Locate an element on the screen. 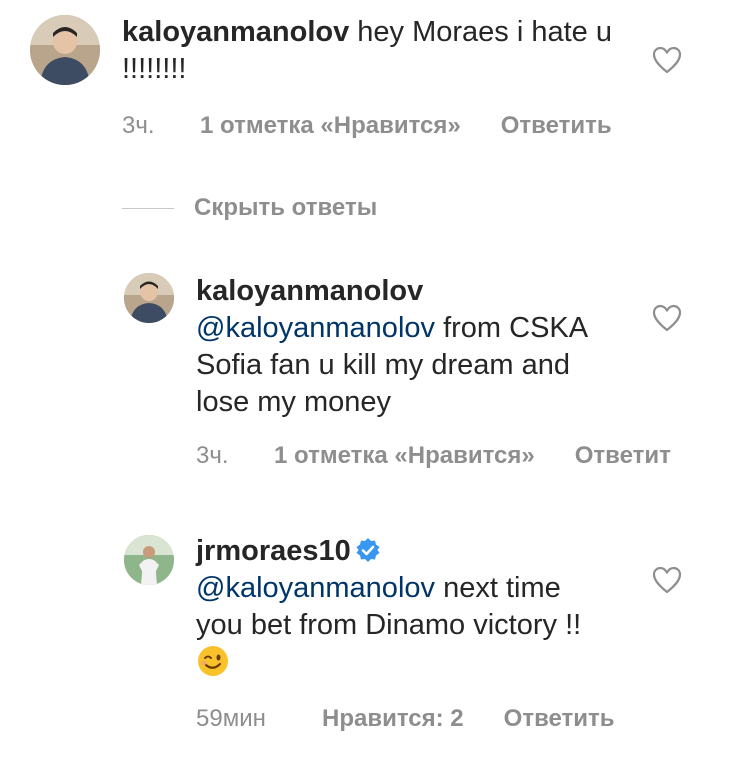 The image size is (730, 763). hide-replies-label: Скрыть ответы is located at coordinates (286, 207).